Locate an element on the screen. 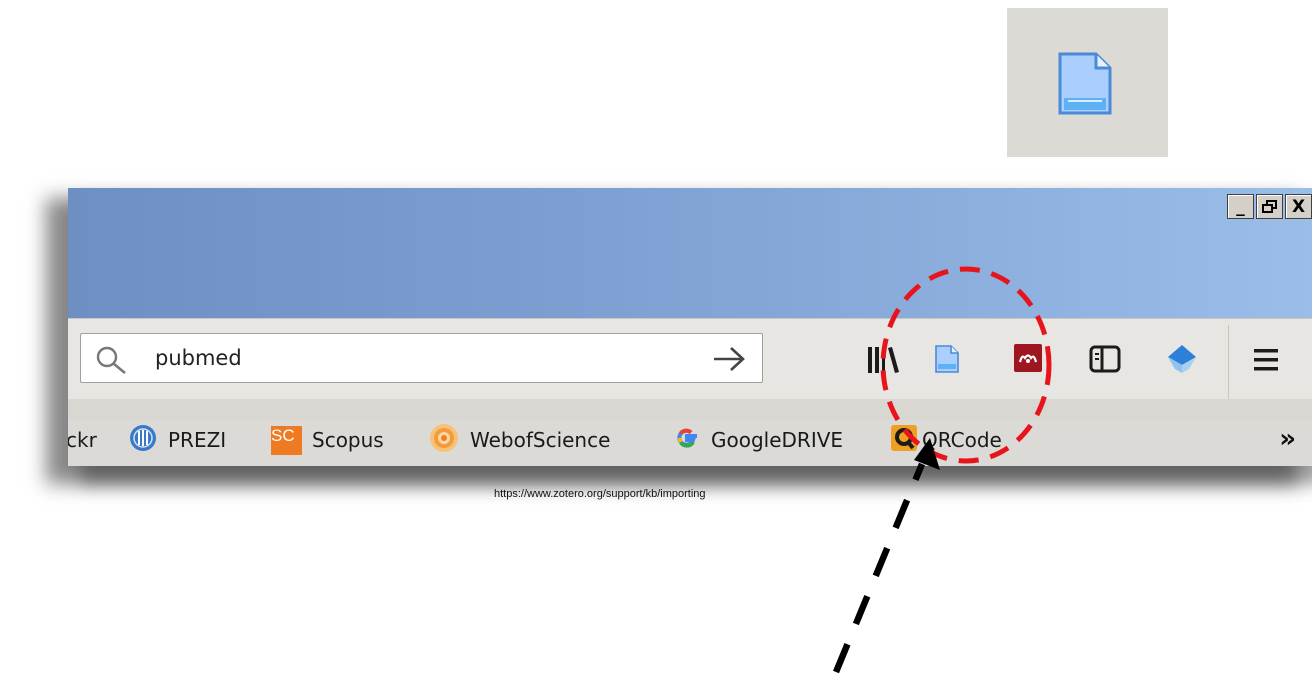 The image size is (1312, 675). close-button: X is located at coordinates (1298, 206).